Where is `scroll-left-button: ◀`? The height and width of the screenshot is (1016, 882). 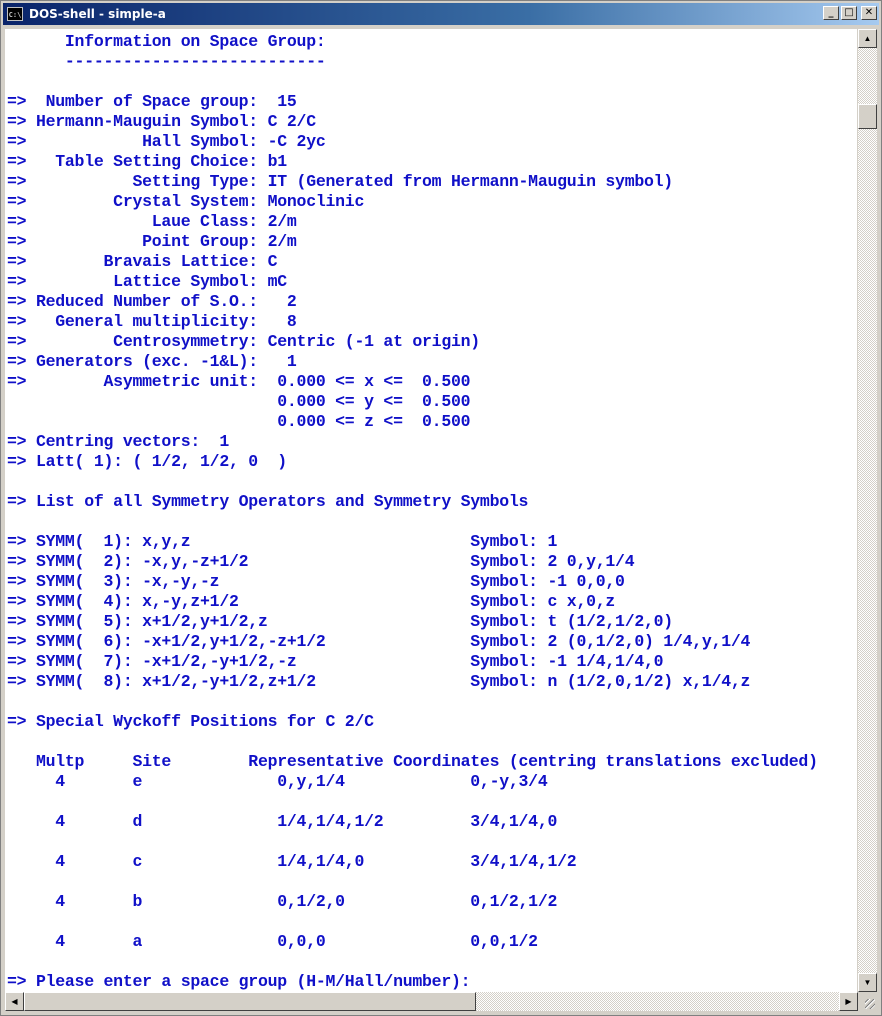
scroll-left-button: ◀ is located at coordinates (14, 1001).